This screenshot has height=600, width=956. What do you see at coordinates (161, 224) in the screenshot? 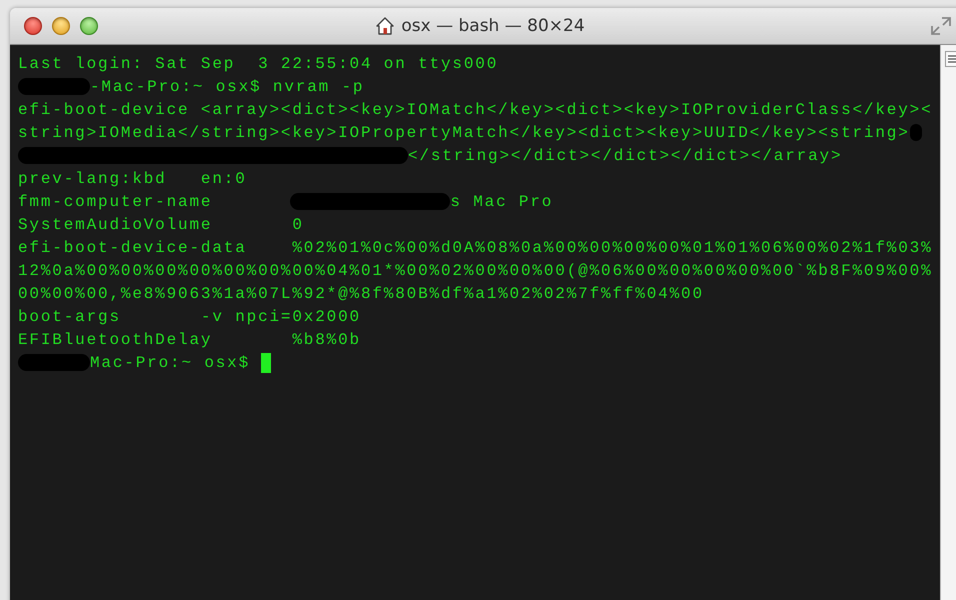
I see `terminal-text: SystemAudioVolume 0` at bounding box center [161, 224].